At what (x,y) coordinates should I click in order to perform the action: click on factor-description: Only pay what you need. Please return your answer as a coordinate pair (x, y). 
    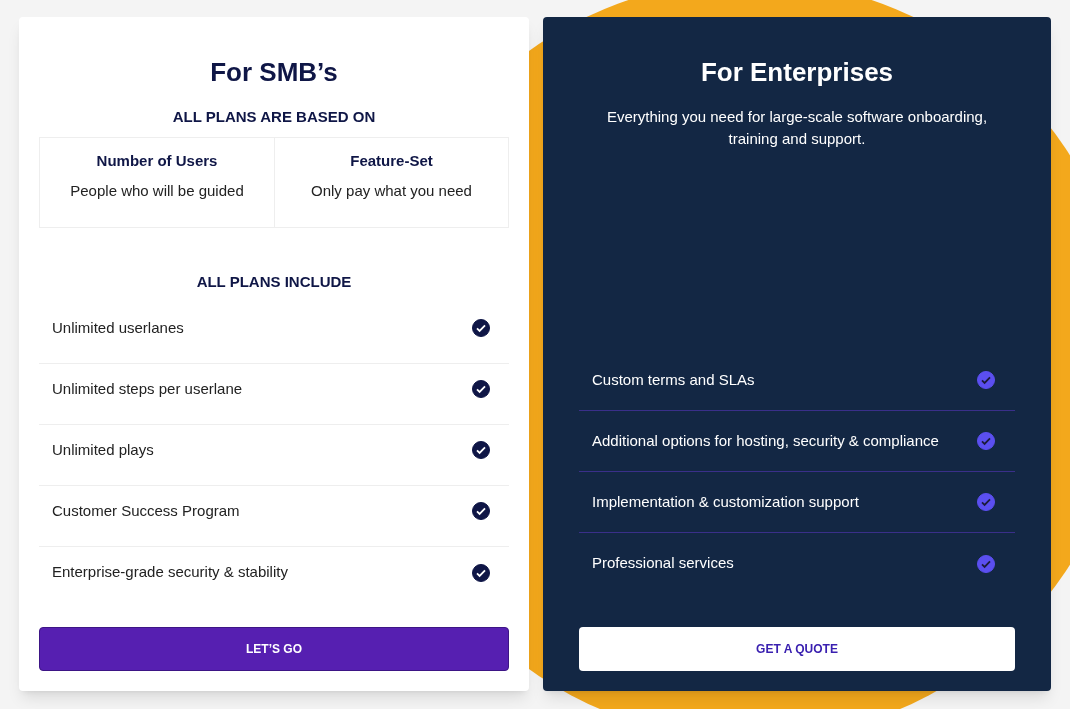
    Looking at the image, I should click on (391, 191).